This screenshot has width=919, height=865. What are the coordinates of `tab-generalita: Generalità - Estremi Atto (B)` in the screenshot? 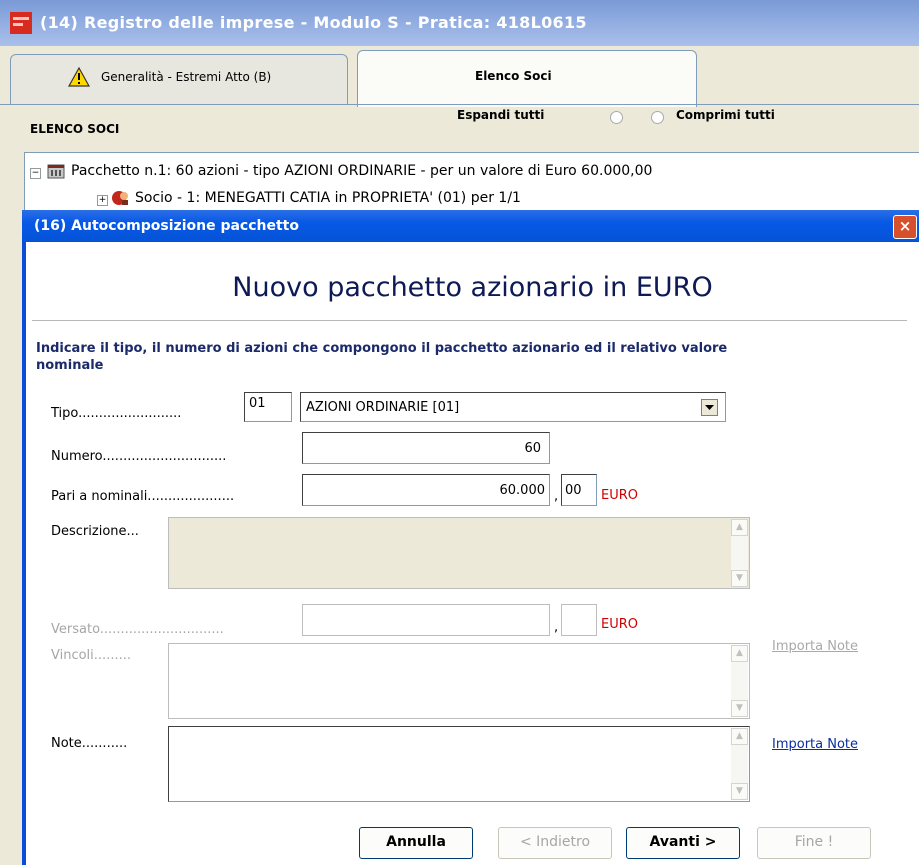 It's located at (179, 79).